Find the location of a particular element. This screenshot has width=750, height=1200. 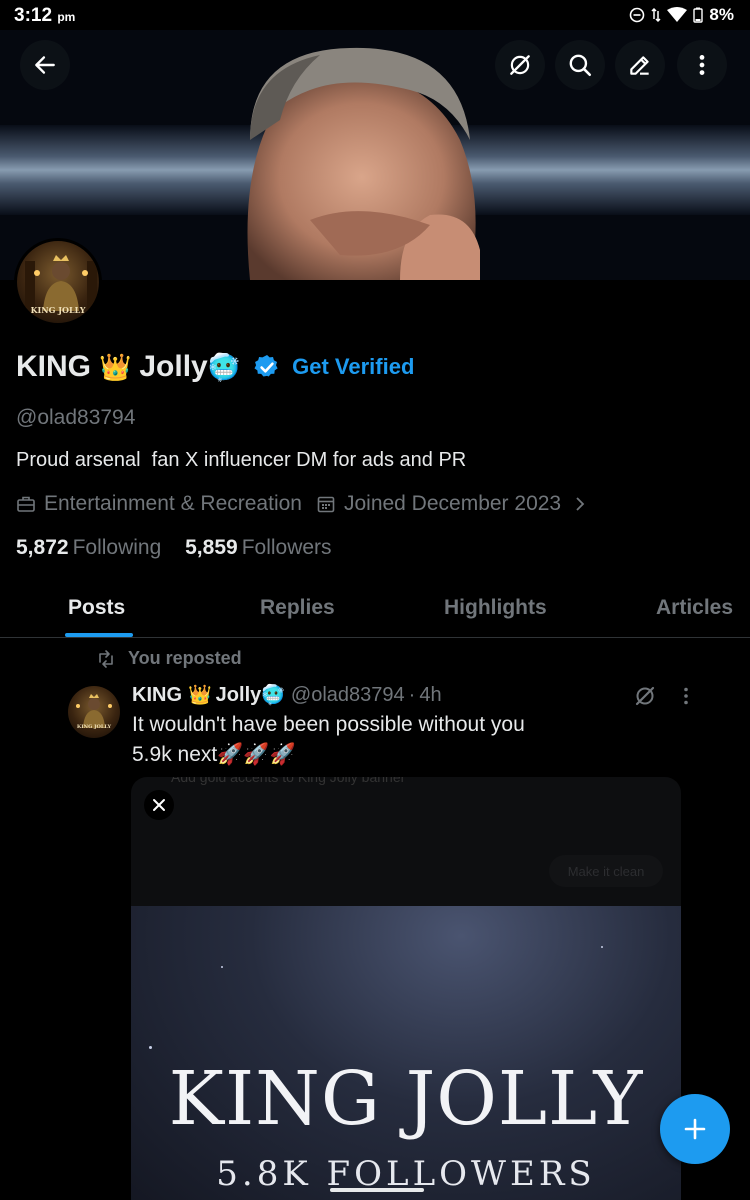

status-bar: 3:12 pm 8% is located at coordinates (375, 15).